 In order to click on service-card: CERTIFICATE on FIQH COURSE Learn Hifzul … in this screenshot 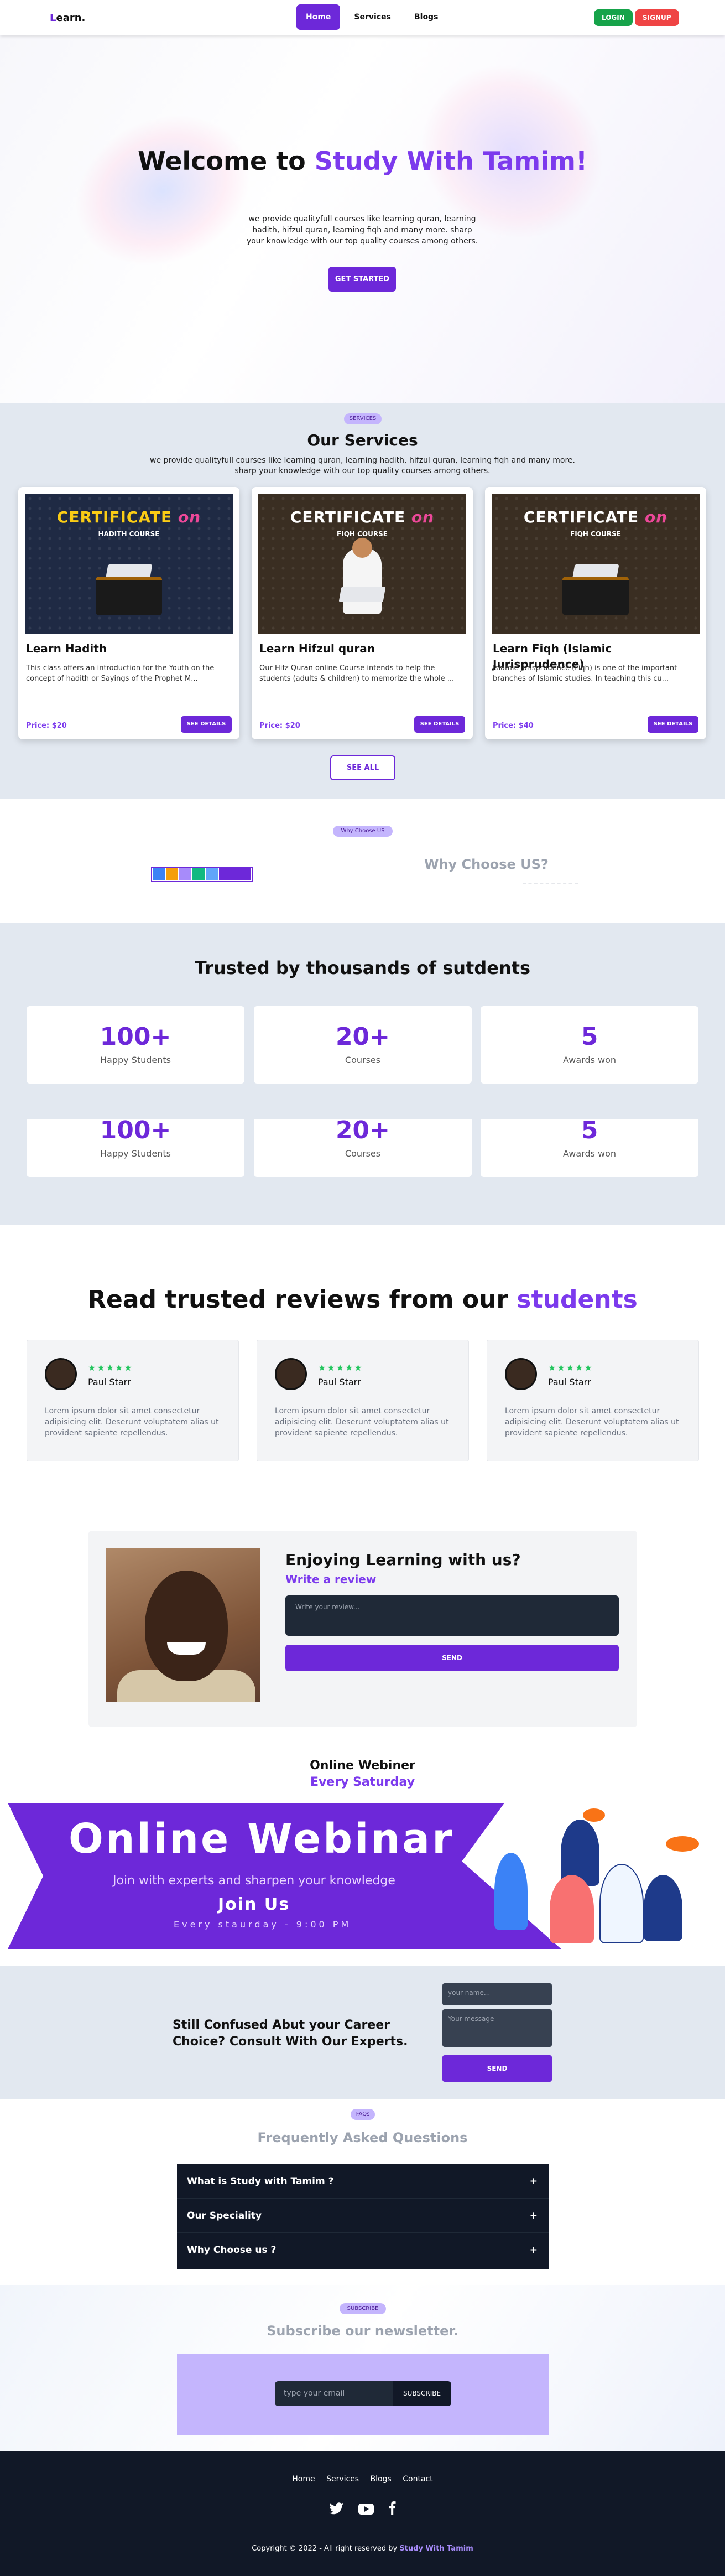, I will do `click(362, 613)`.